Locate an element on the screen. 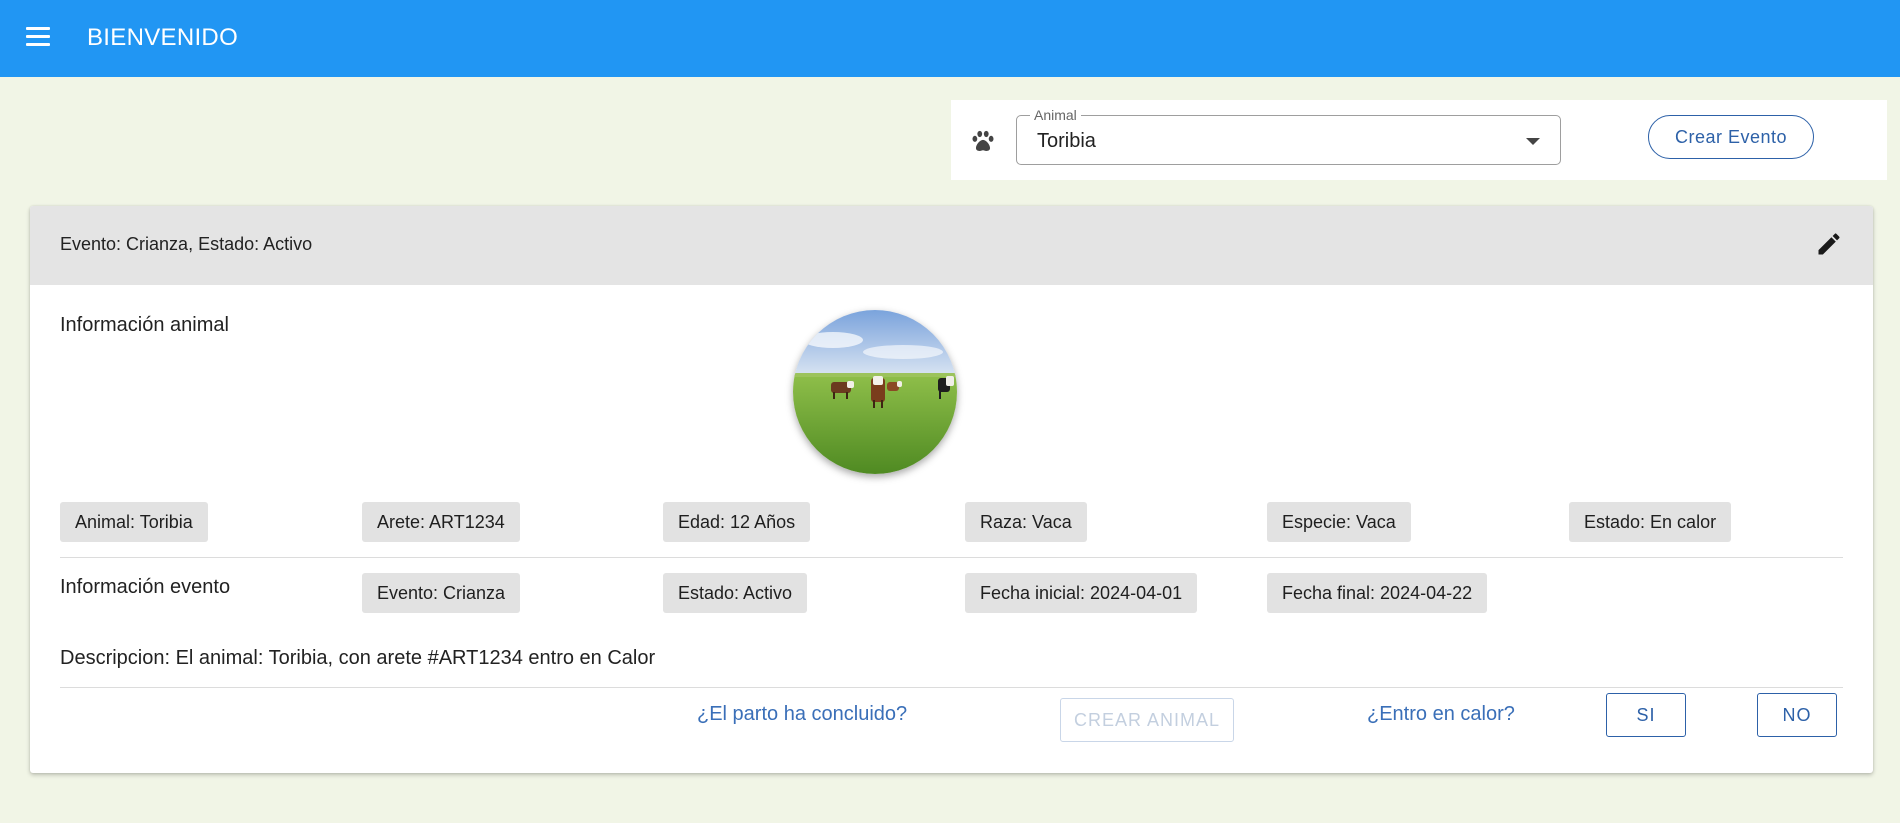  chip-raza: Raza: Vaca is located at coordinates (1026, 522).